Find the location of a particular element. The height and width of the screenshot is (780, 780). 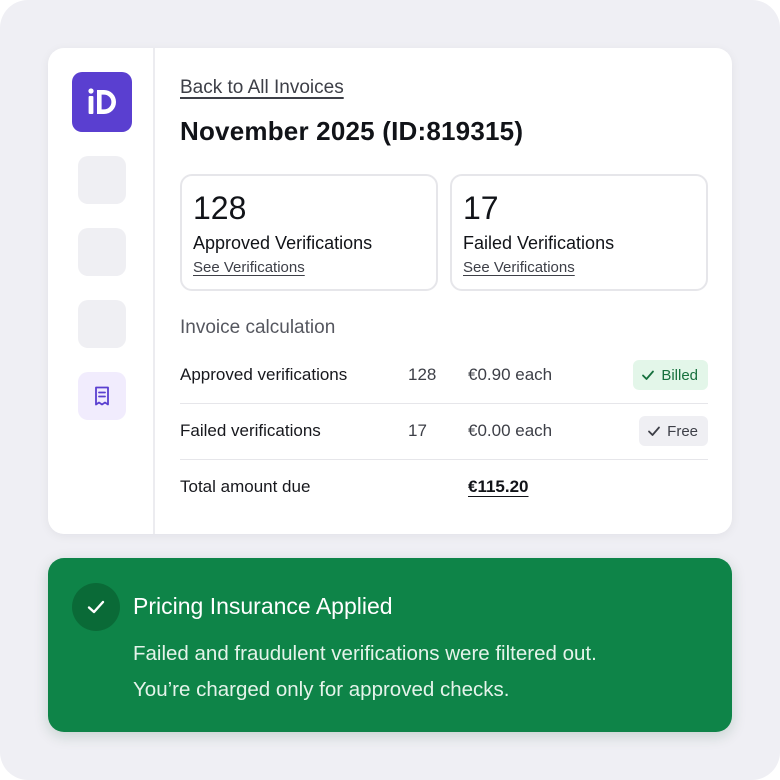

row-qty: 17 is located at coordinates (417, 430).